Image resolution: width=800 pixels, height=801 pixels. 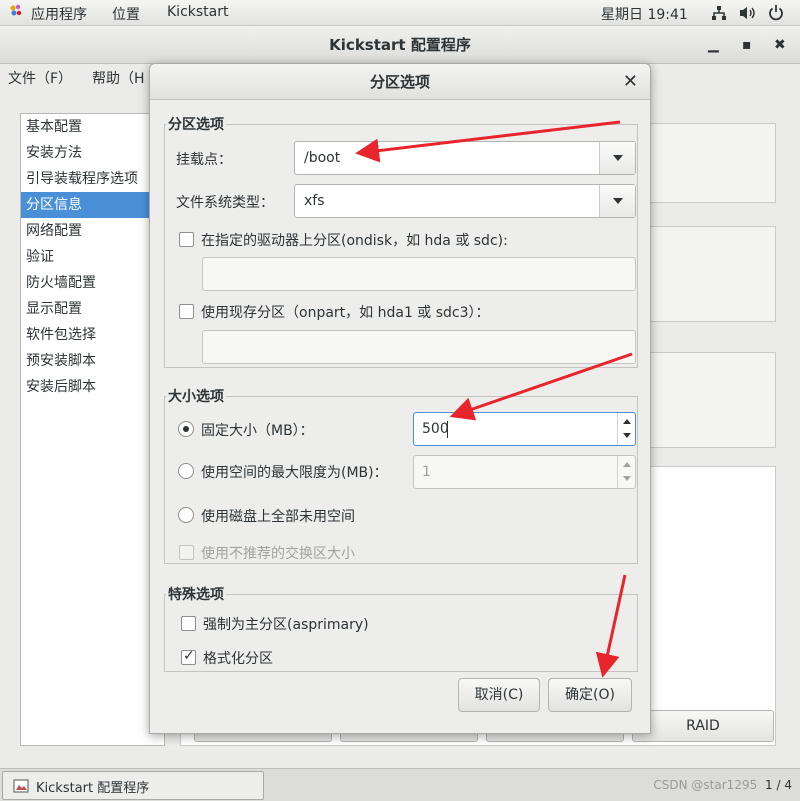 What do you see at coordinates (186, 552) in the screenshot?
I see `recommended-swap-checkbox` at bounding box center [186, 552].